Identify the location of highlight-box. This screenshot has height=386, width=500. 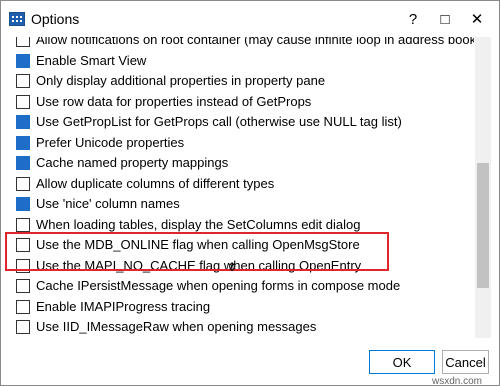
(197, 251).